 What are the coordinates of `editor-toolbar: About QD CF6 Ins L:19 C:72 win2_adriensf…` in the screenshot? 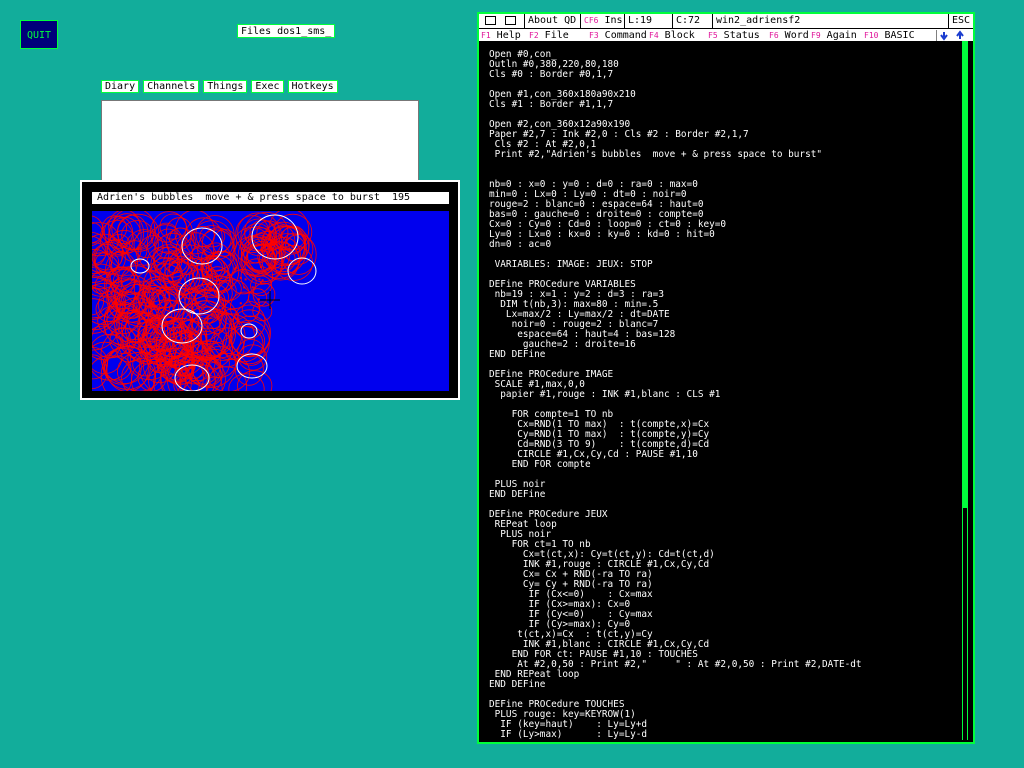 It's located at (726, 21).